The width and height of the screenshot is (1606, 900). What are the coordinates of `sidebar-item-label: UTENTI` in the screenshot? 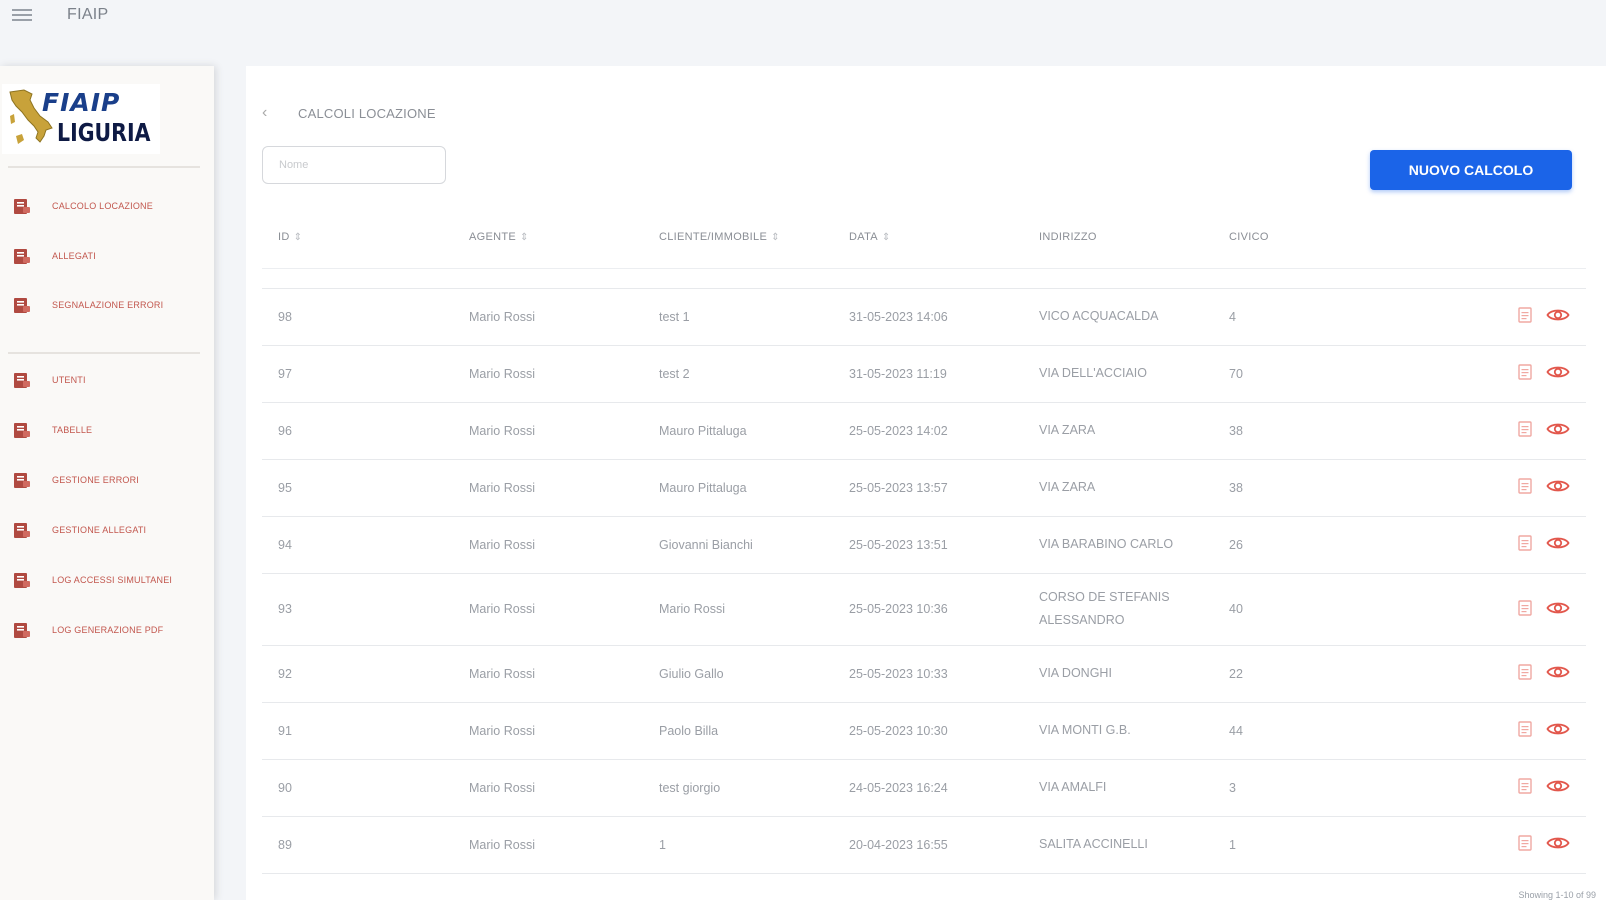 It's located at (69, 380).